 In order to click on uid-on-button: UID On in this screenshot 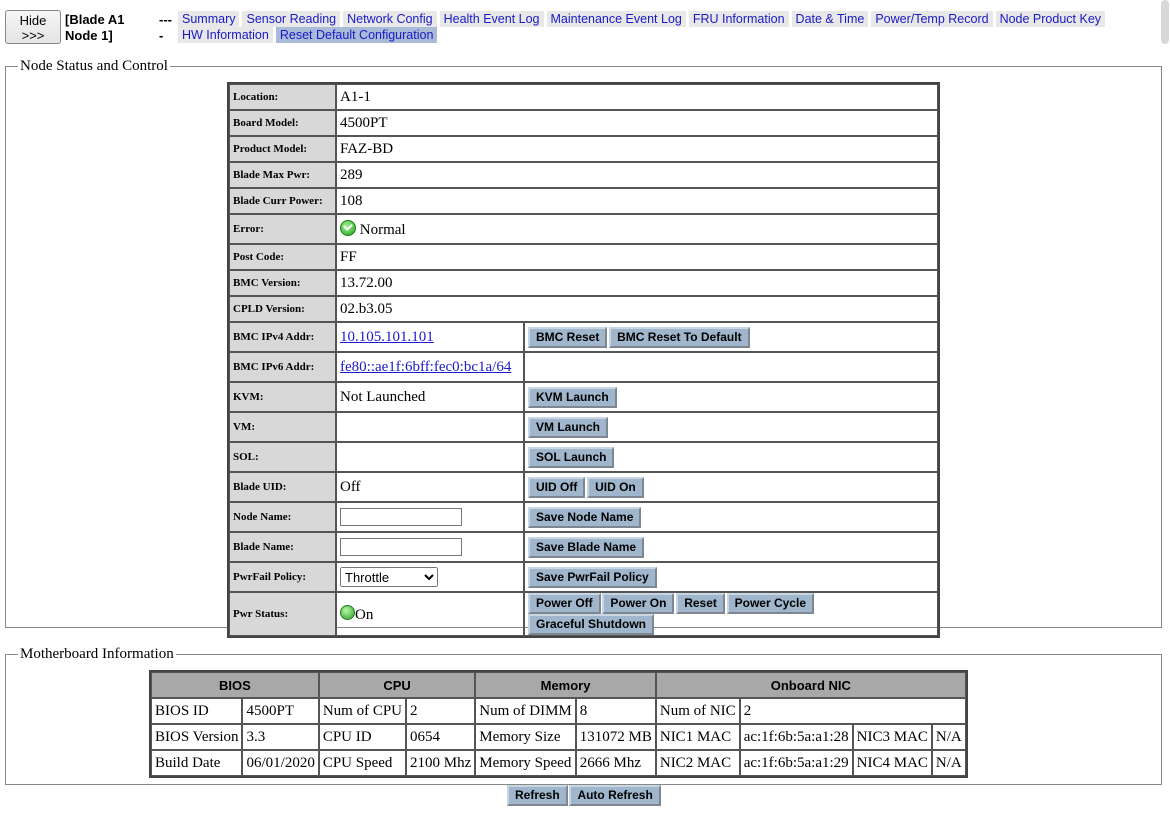, I will do `click(615, 487)`.